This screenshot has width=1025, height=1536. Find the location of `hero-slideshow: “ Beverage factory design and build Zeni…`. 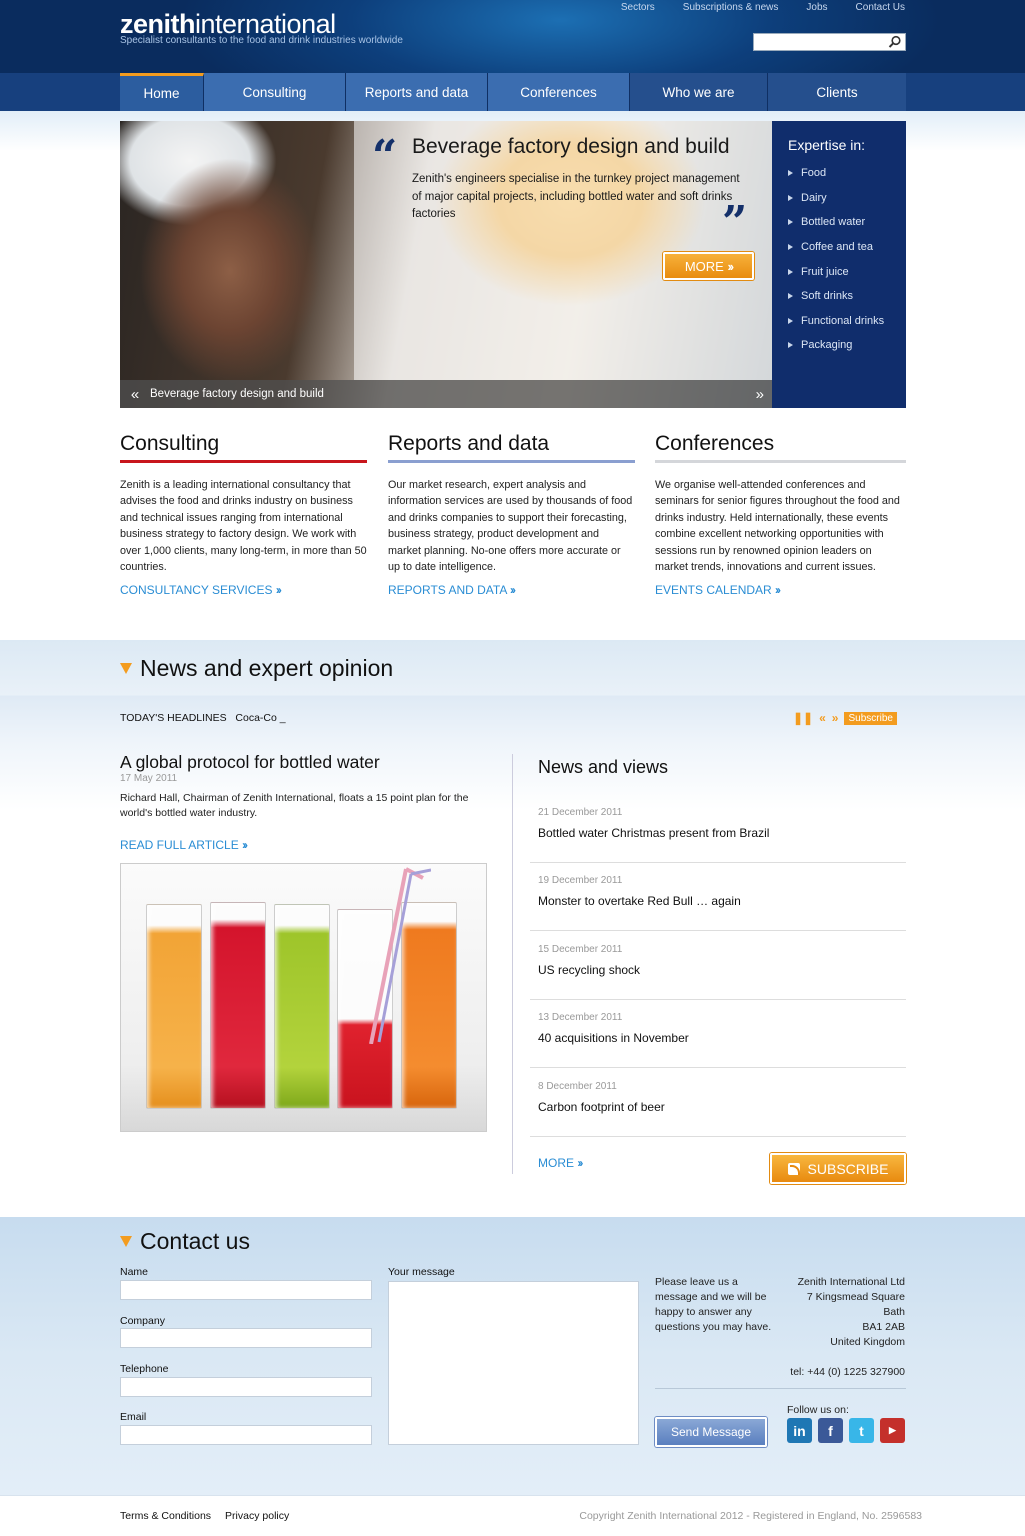

hero-slideshow: “ Beverage factory design and build Zeni… is located at coordinates (446, 264).